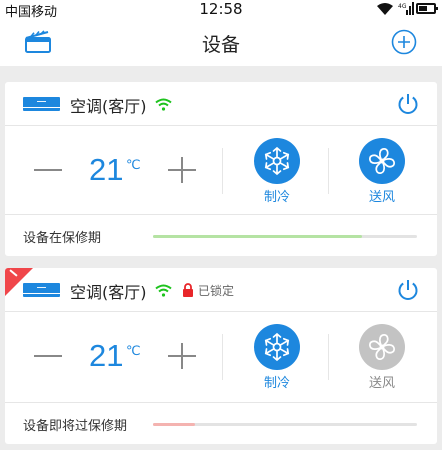  I want to click on add-circle-icon, so click(404, 44).